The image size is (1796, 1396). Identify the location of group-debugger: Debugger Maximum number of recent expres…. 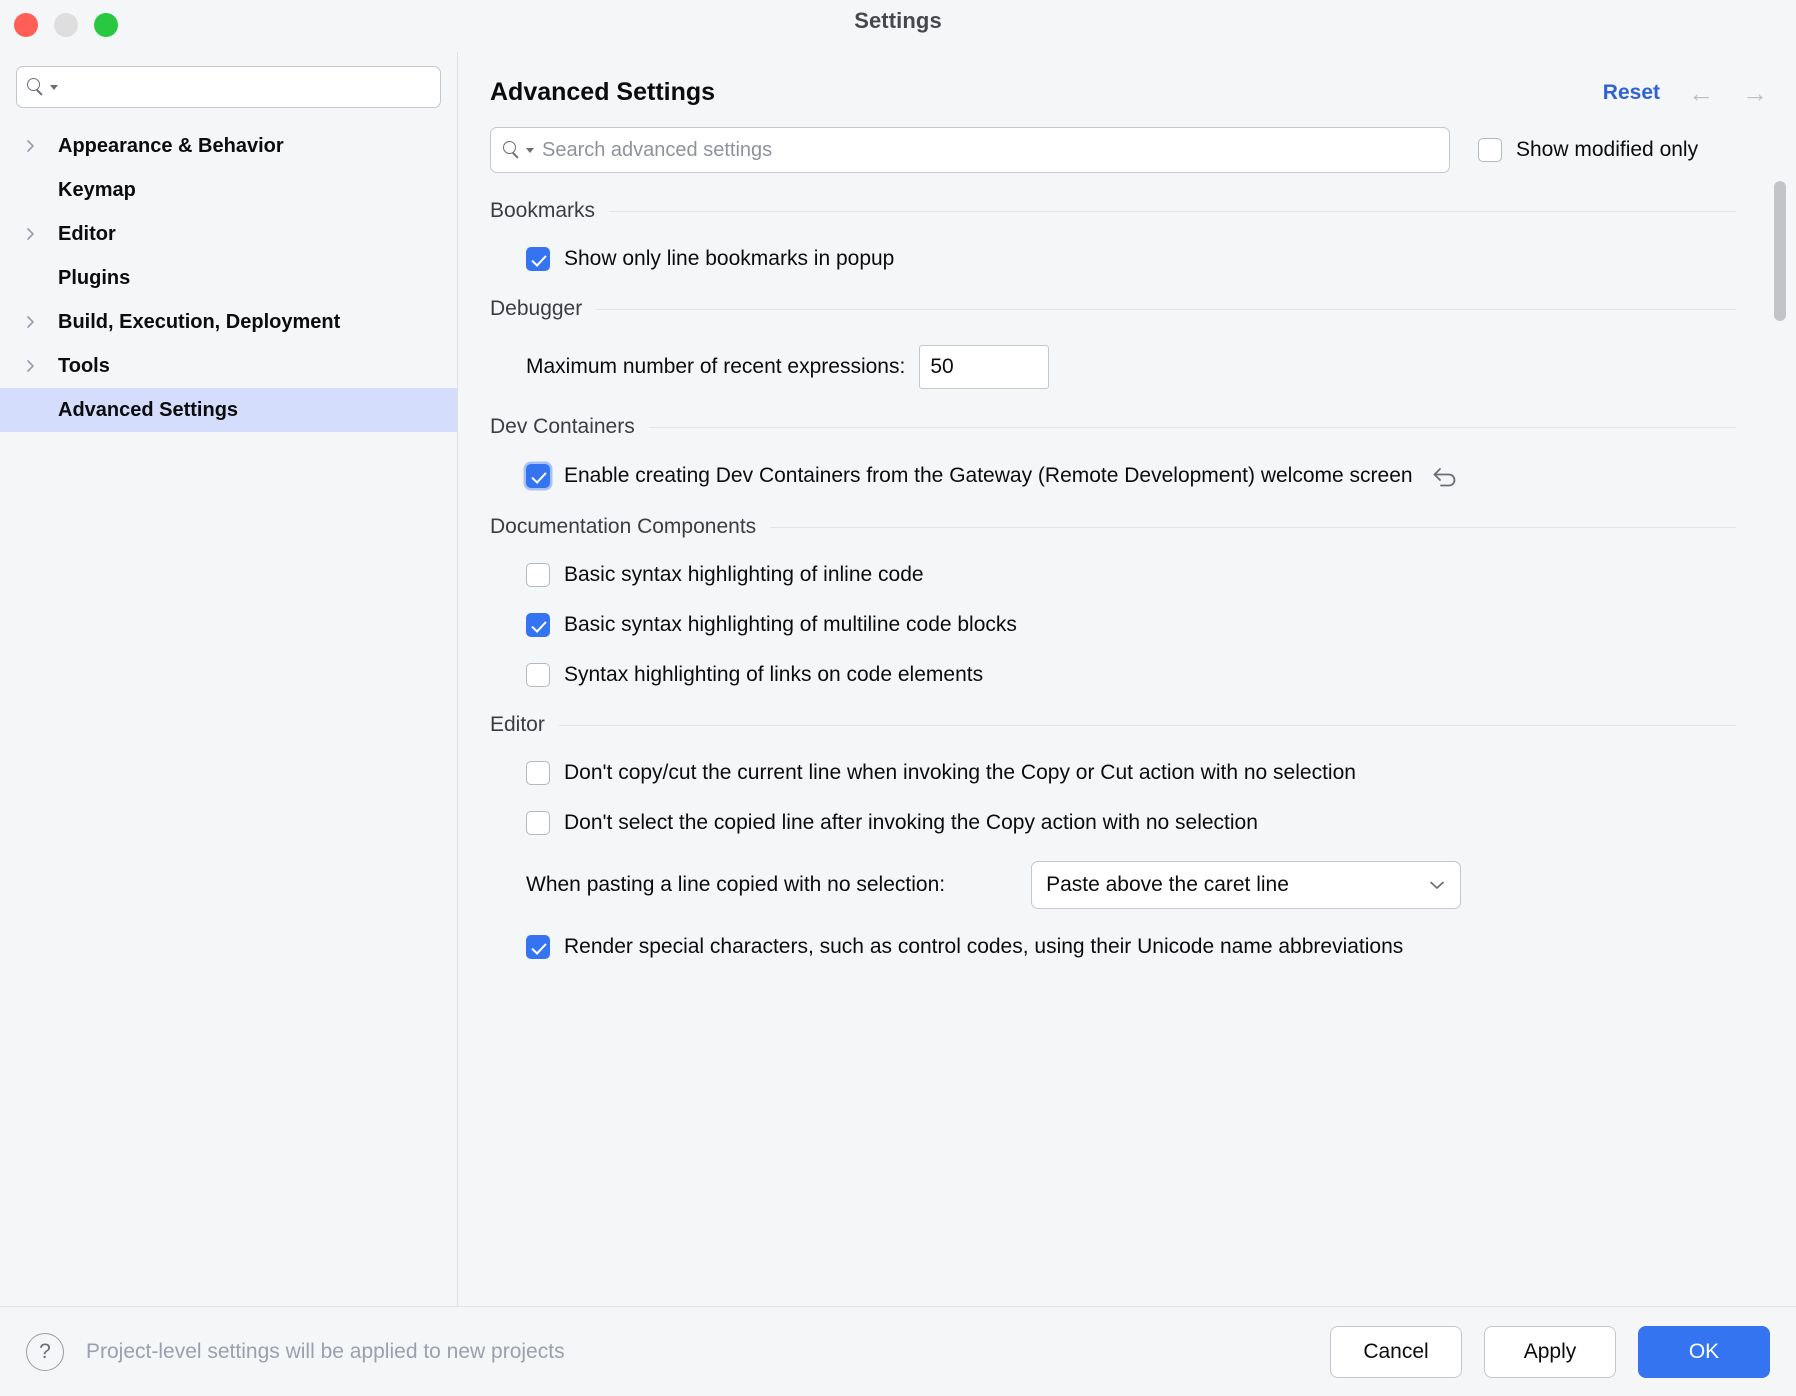
(1113, 343).